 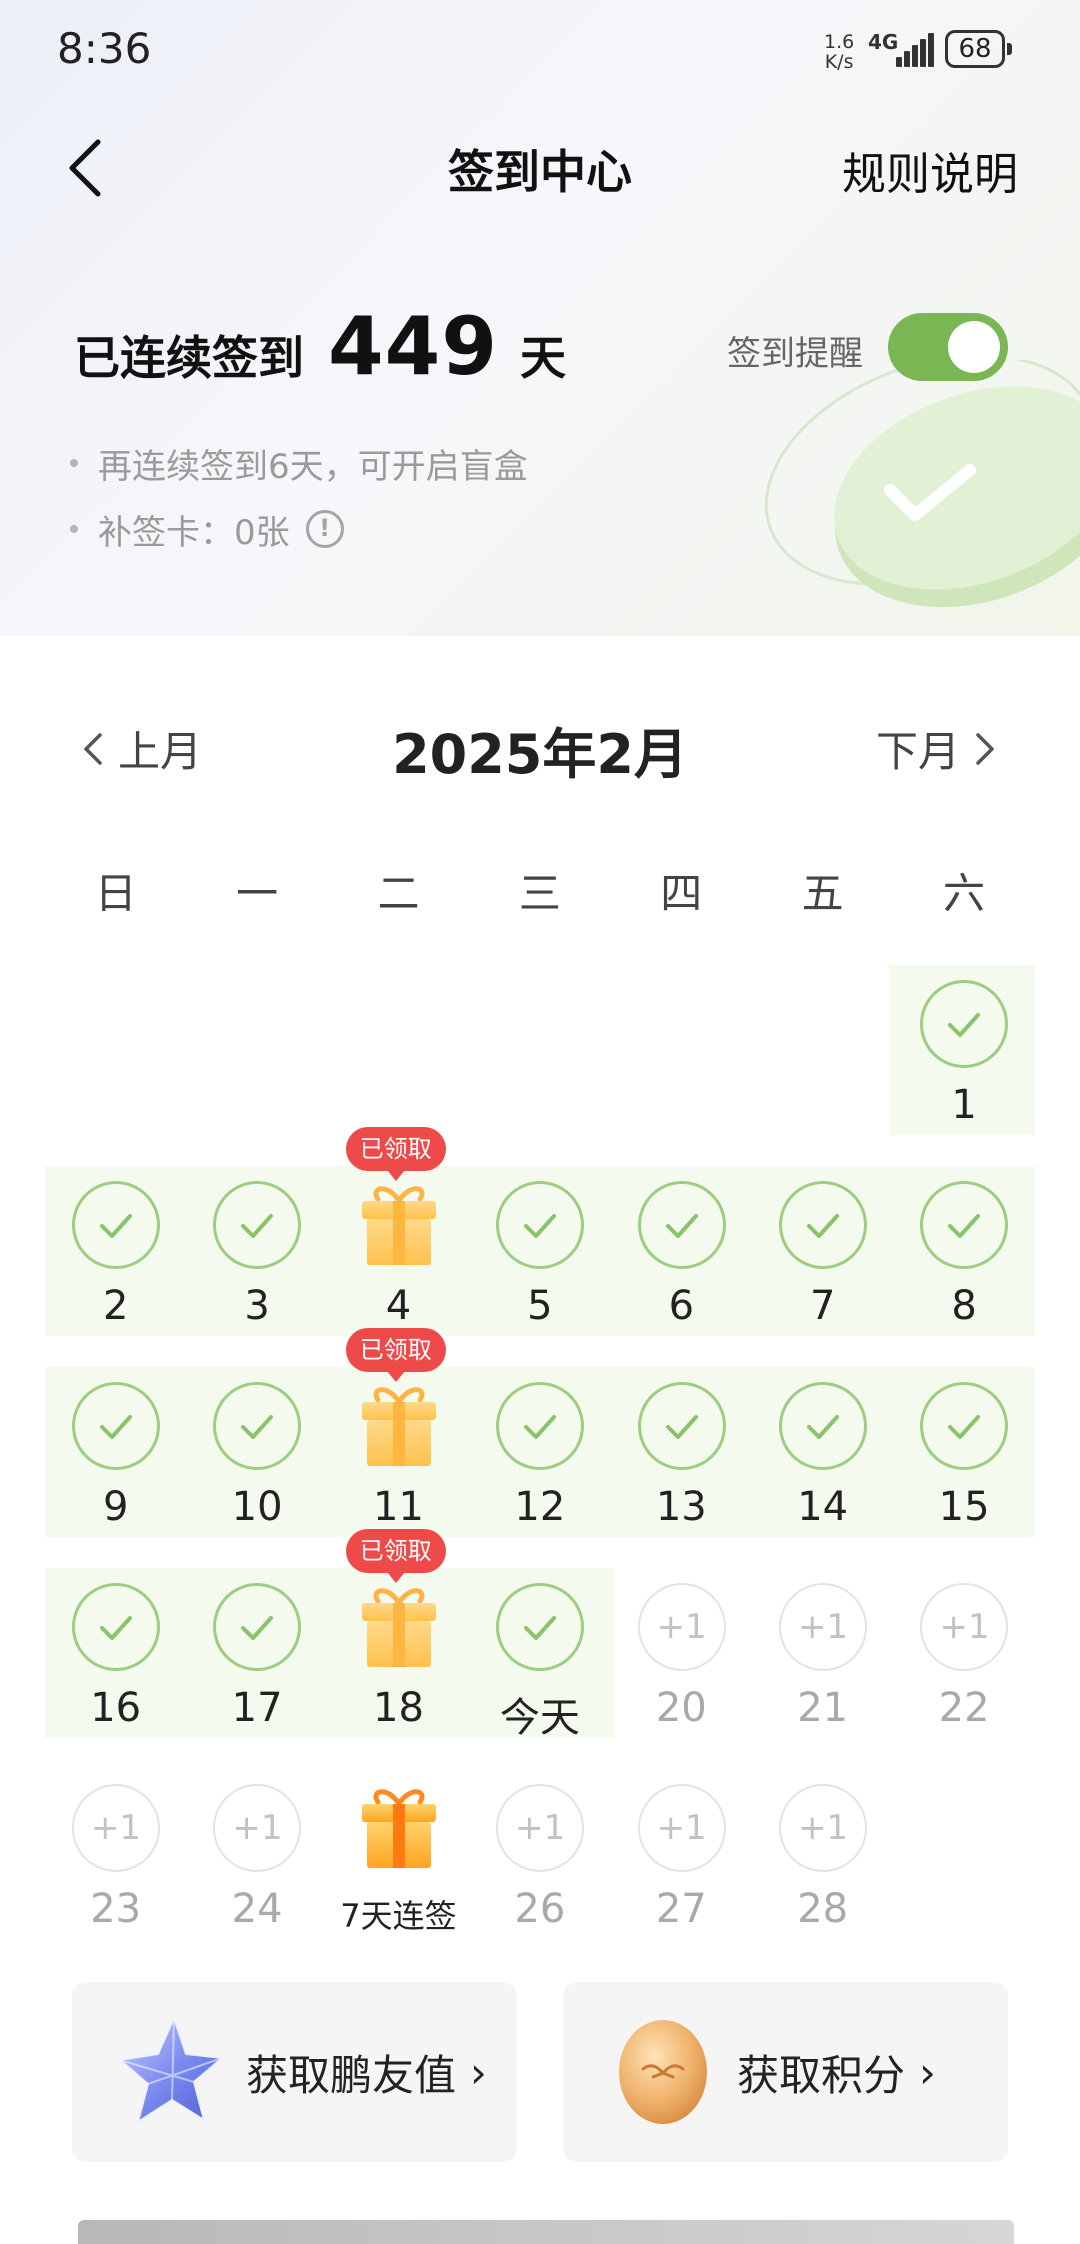 I want to click on streak-label: 已连续签到, so click(x=189, y=358).